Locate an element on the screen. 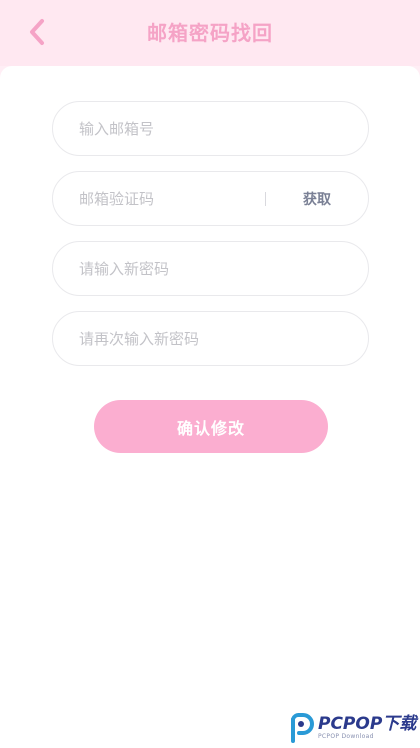  header-bar: 邮箱密码找回 is located at coordinates (210, 33).